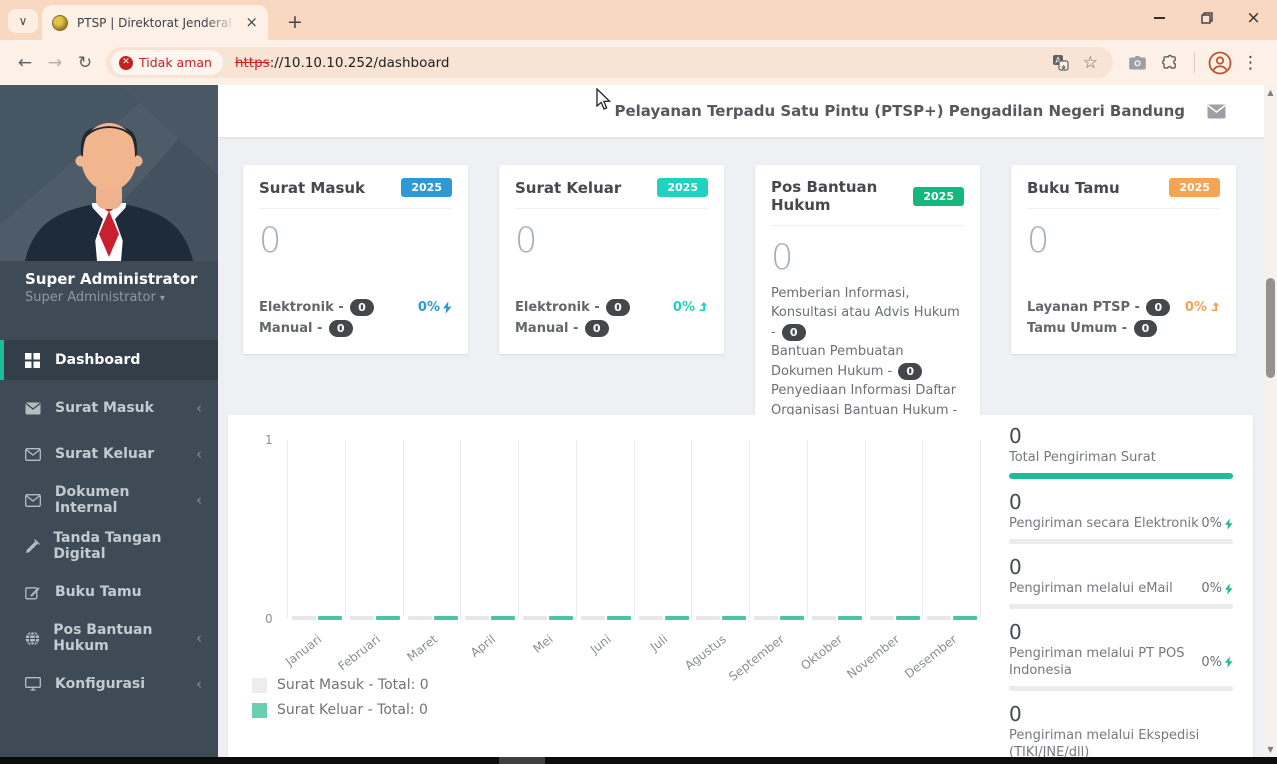  I want to click on month-label: April, so click(482, 646).